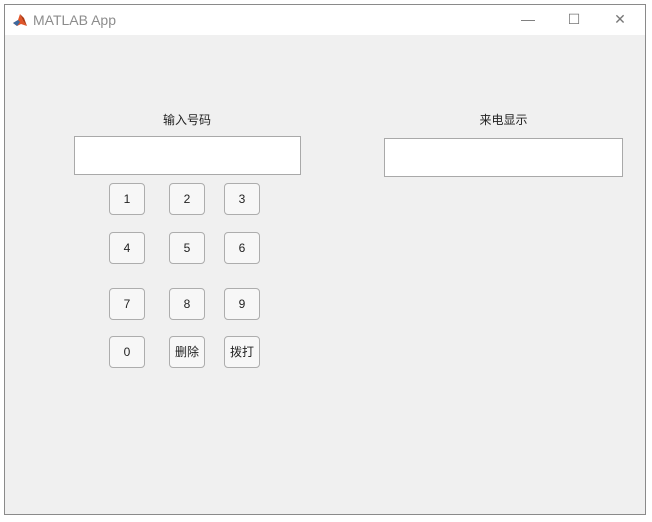  I want to click on dial-button: 拨打, so click(242, 352).